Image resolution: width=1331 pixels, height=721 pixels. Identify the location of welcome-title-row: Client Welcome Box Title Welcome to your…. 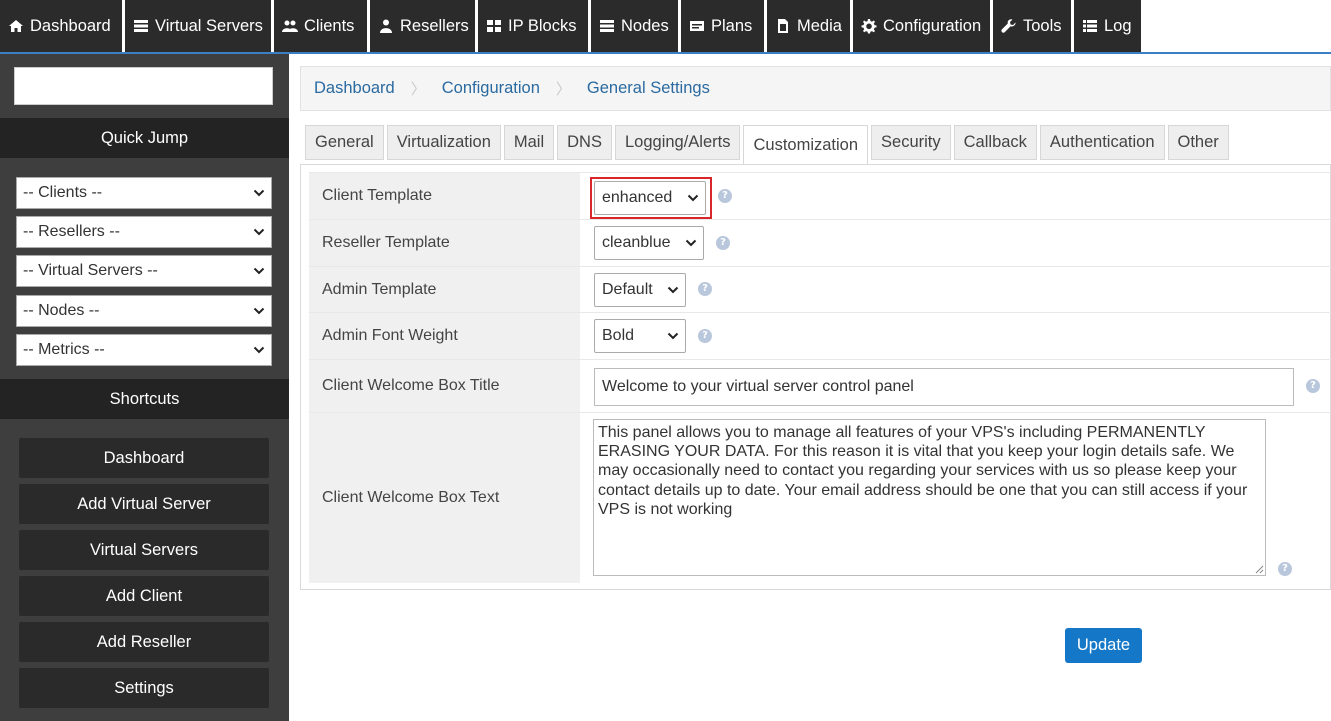
(820, 385).